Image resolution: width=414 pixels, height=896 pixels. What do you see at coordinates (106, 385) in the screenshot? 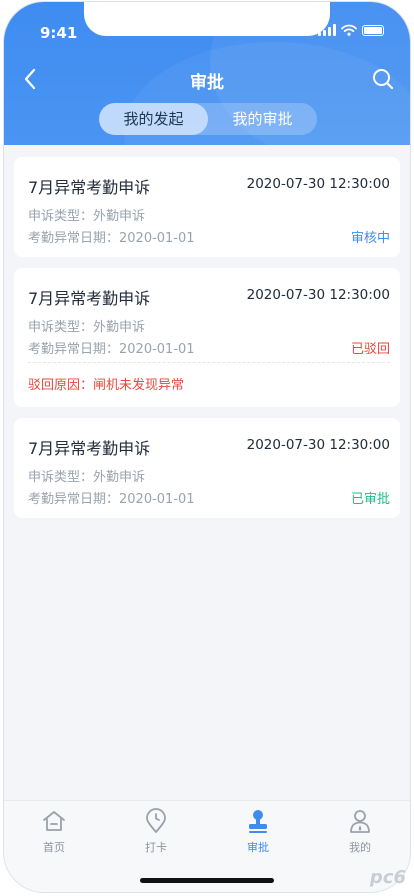
I see `reject-reason: 驳回原因：闸机未发现异常` at bounding box center [106, 385].